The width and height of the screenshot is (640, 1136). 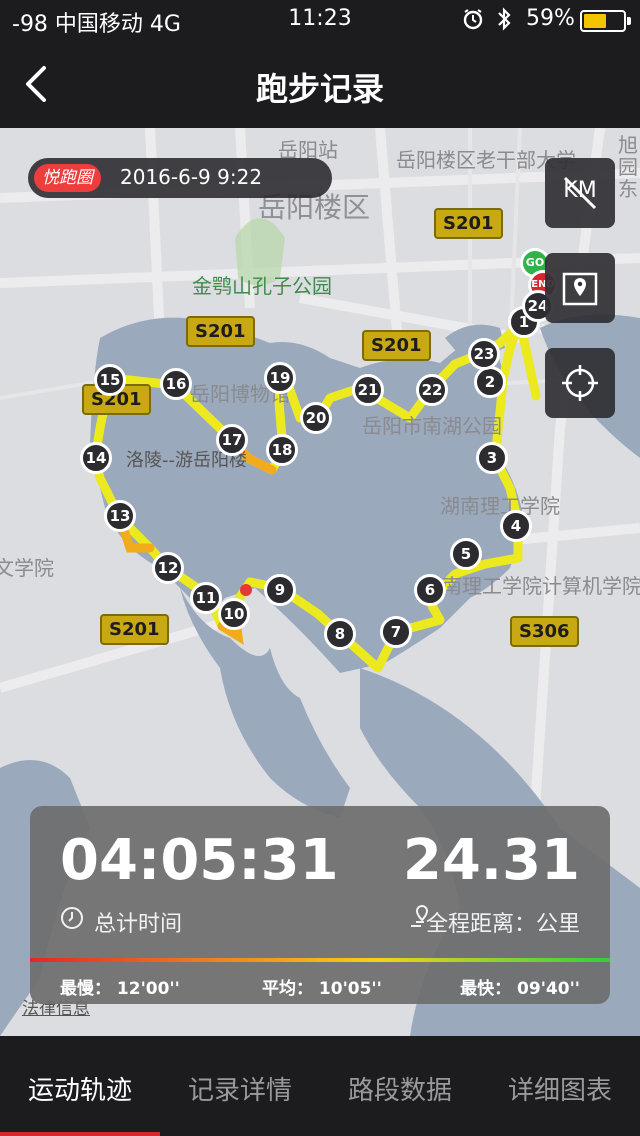 What do you see at coordinates (504, 22) in the screenshot?
I see `bluetooth-icon` at bounding box center [504, 22].